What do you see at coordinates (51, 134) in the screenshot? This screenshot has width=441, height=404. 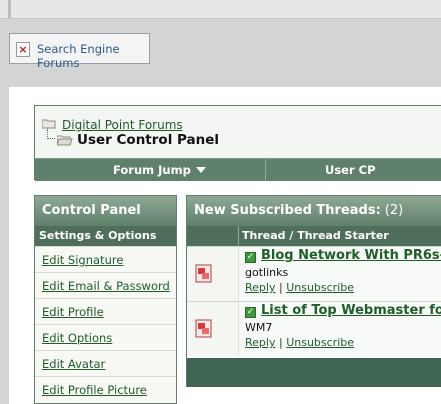 I see `tree-connector` at bounding box center [51, 134].